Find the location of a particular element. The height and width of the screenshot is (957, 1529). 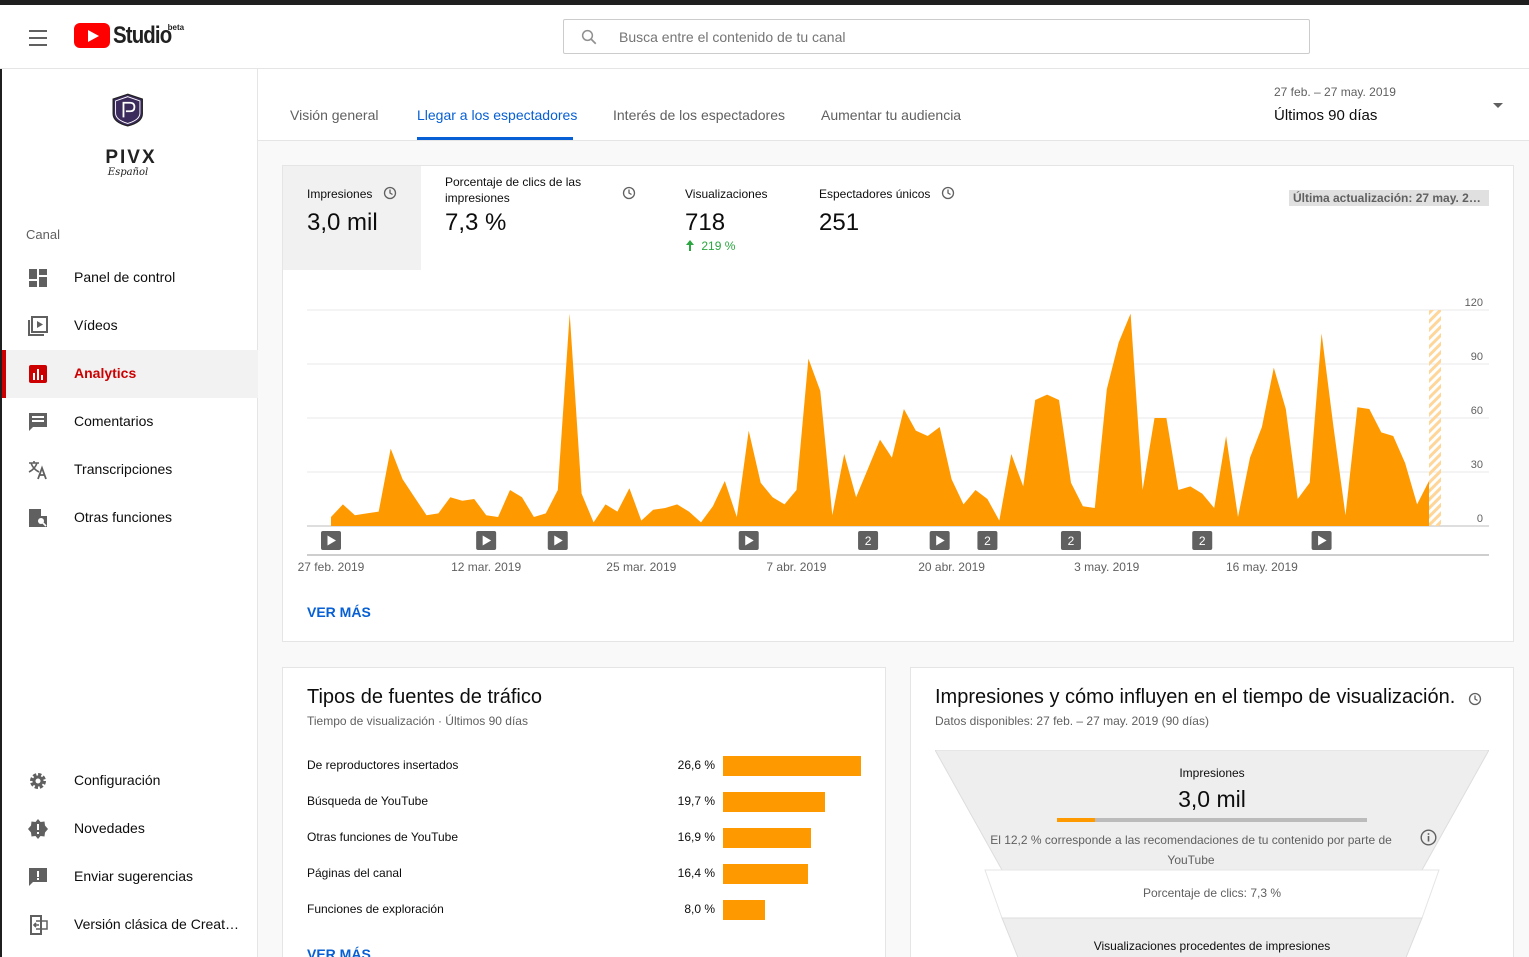

info-icon is located at coordinates (1428, 837).